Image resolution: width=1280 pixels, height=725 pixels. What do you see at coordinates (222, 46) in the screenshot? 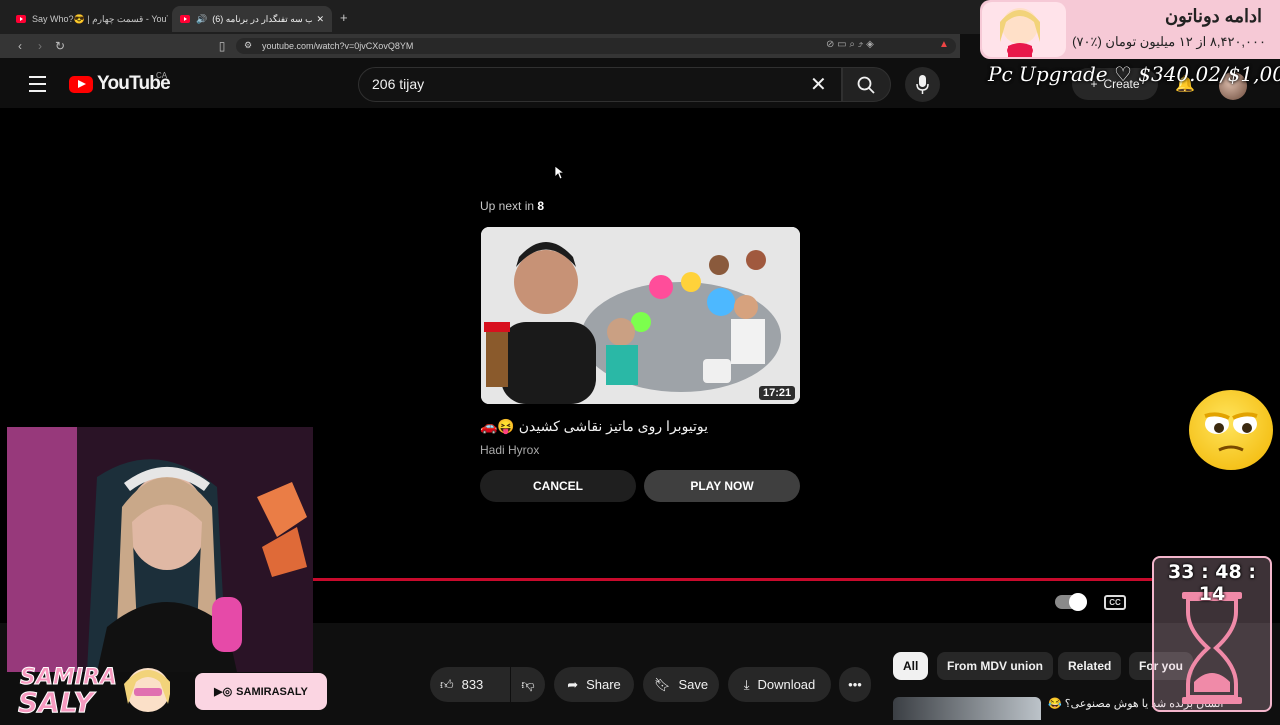
I see `bookmark-icon: ▯` at bounding box center [222, 46].